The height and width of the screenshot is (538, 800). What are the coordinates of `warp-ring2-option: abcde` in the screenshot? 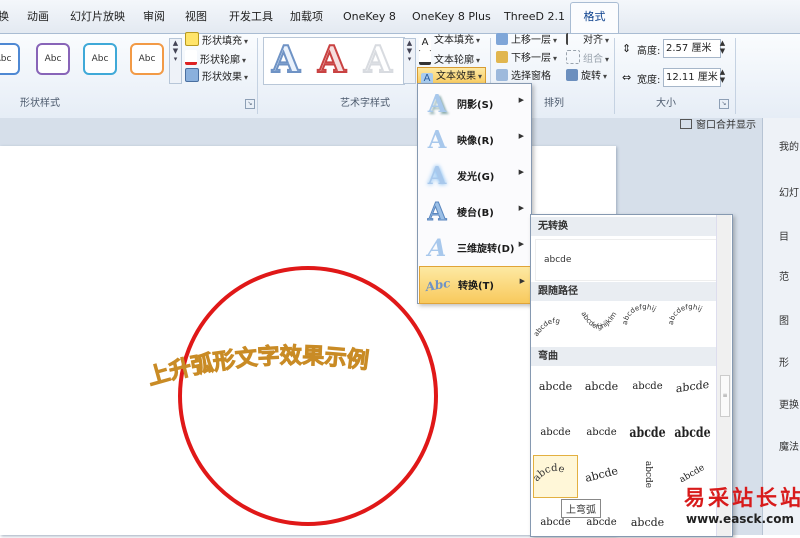 It's located at (692, 433).